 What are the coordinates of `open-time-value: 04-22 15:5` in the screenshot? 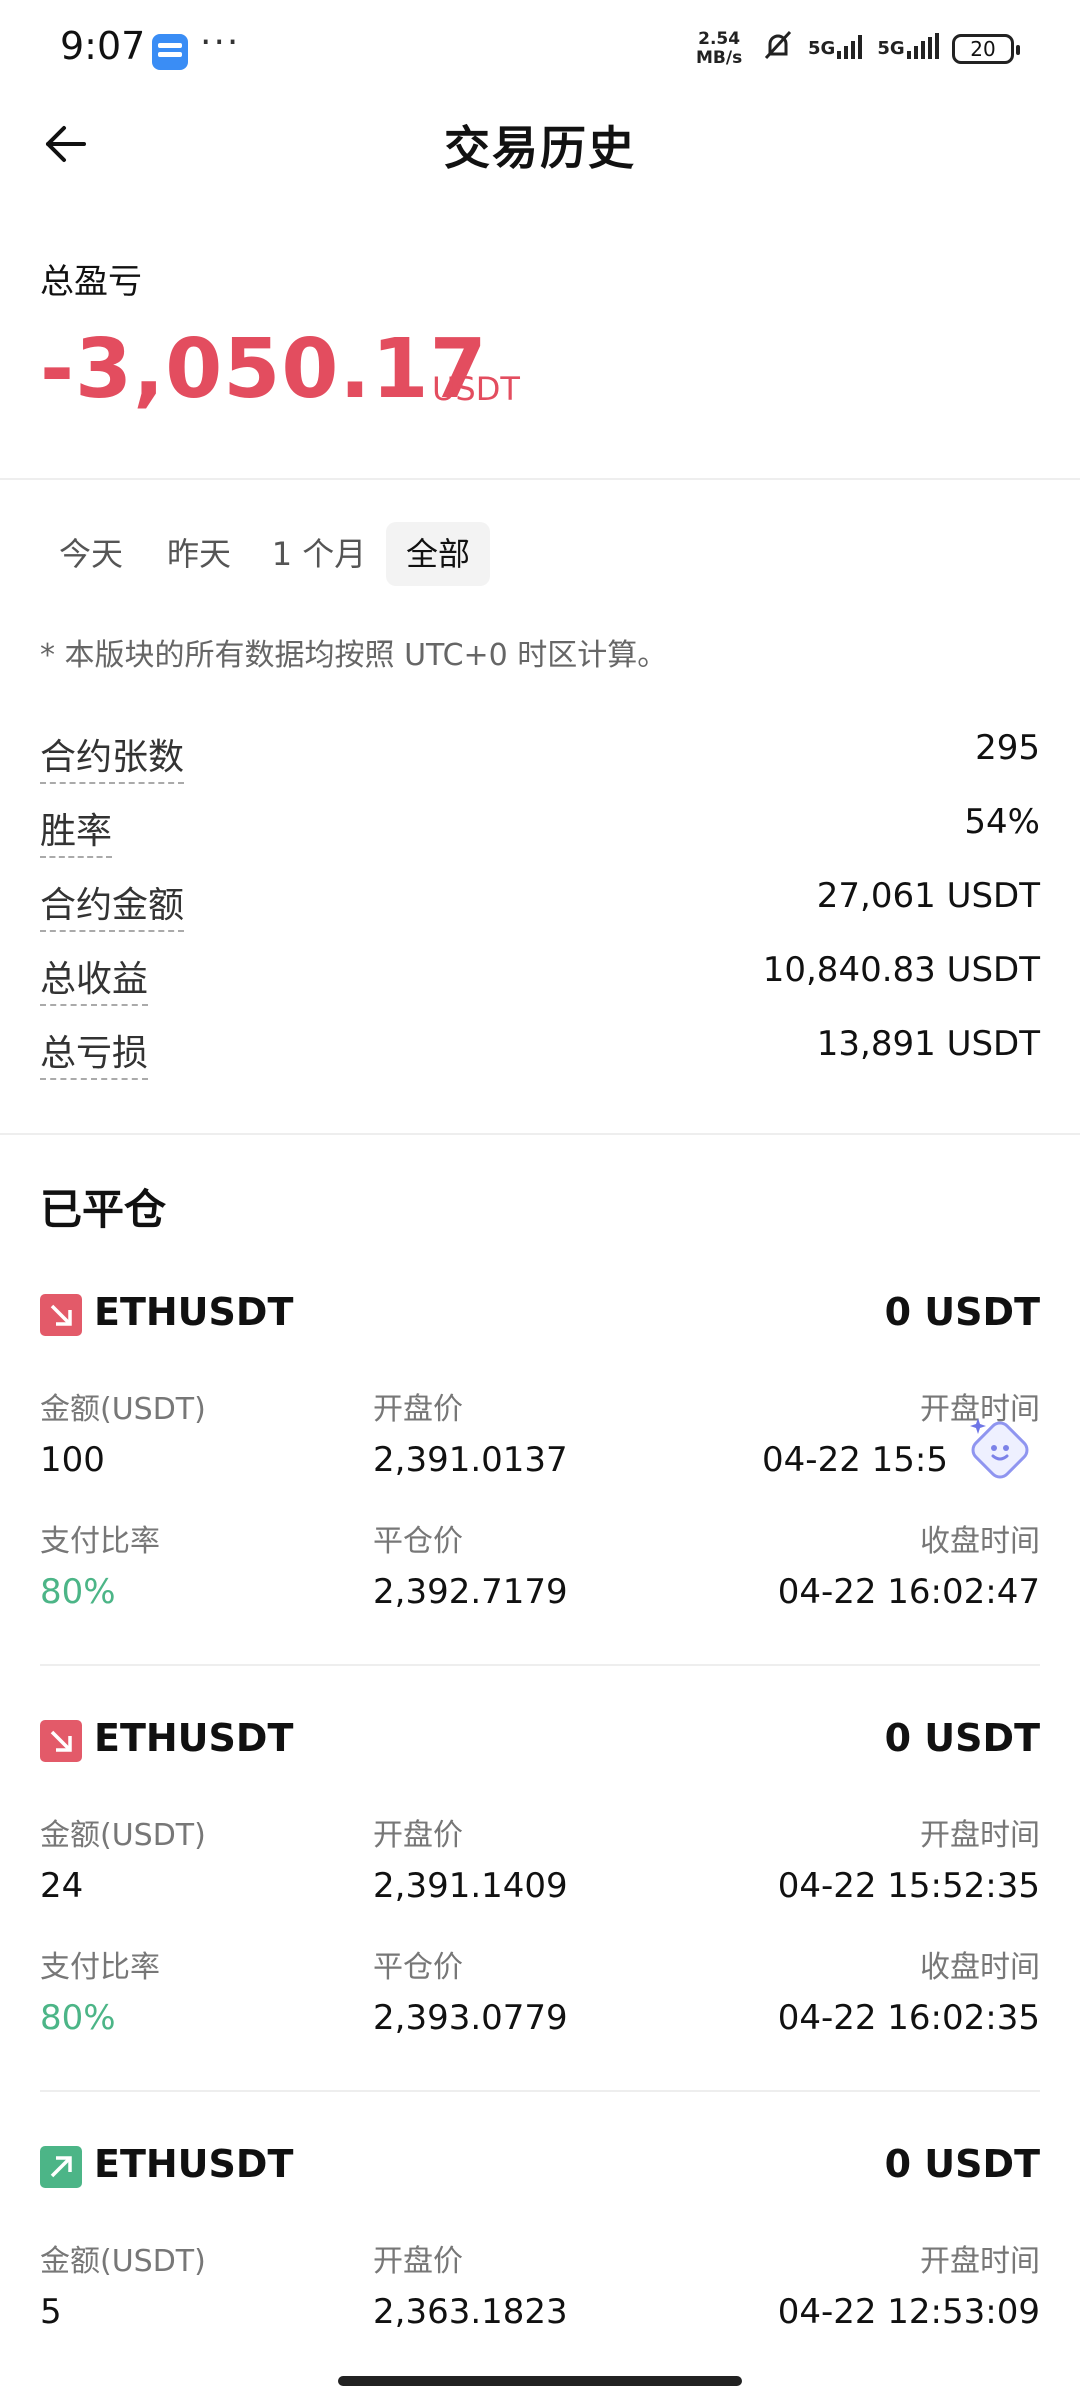 It's located at (855, 1460).